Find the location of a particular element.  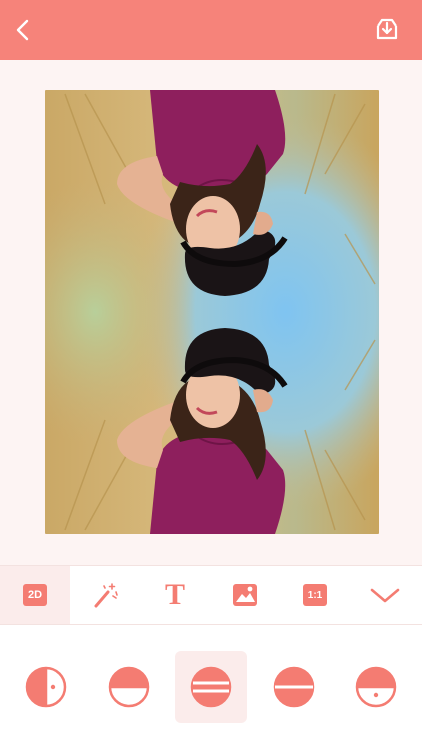

mode-bottom-half-button is located at coordinates (211, 687).